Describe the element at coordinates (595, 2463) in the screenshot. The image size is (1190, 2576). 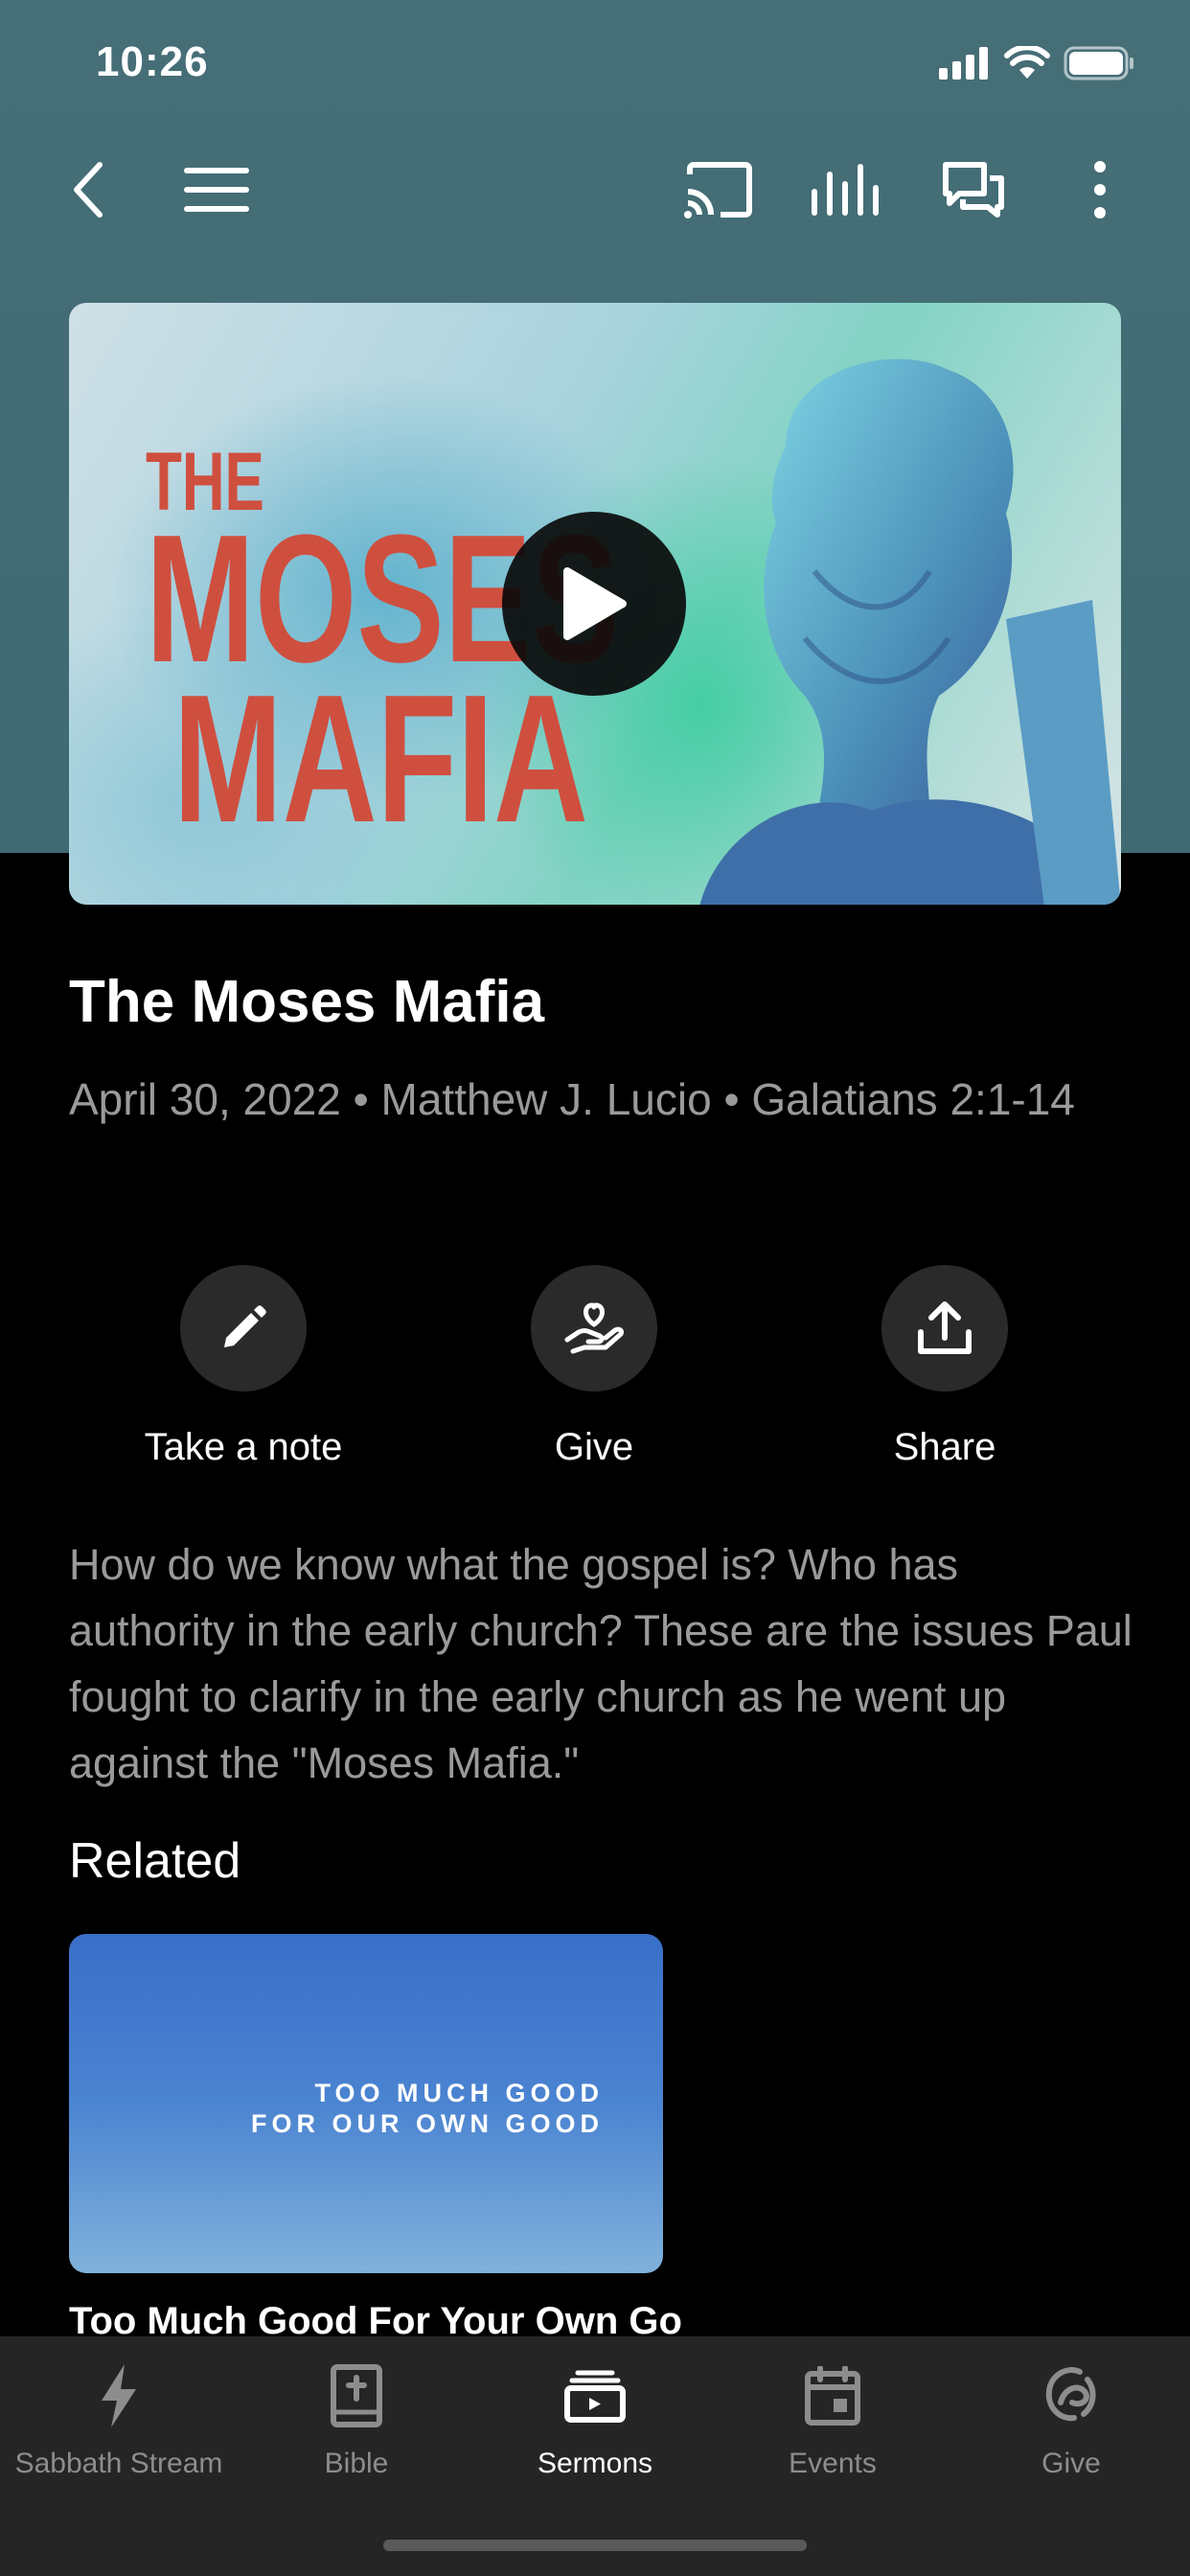
I see `tab-label: Sermons` at that location.